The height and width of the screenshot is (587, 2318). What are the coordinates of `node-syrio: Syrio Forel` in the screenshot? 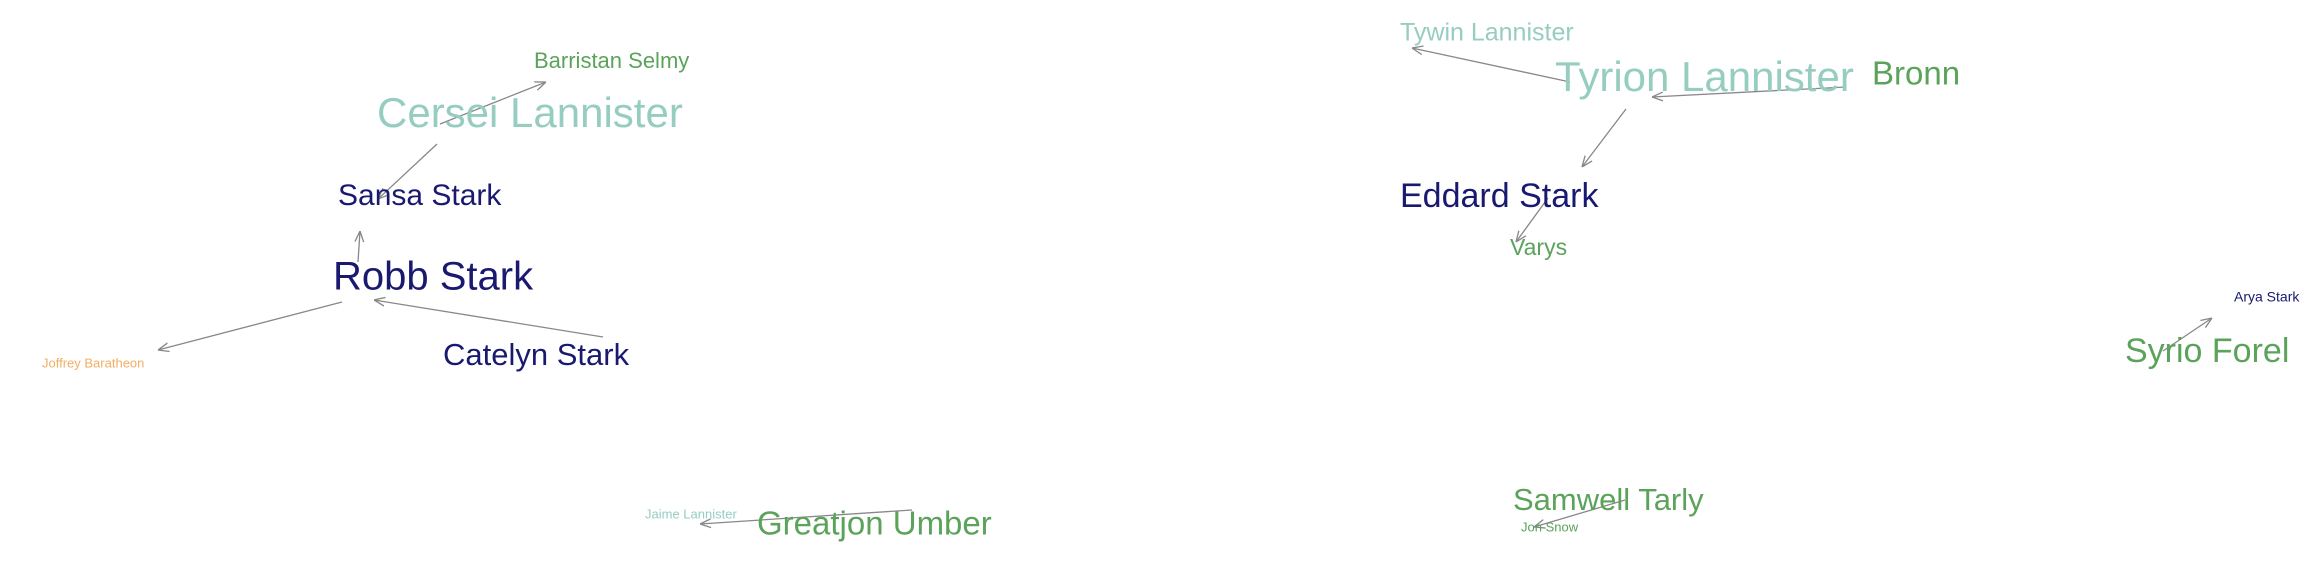 It's located at (2207, 351).